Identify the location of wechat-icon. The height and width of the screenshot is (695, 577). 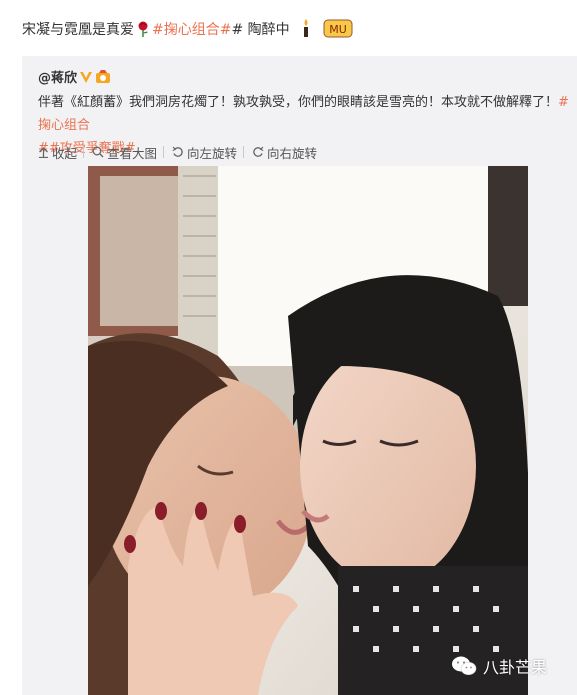
(464, 665).